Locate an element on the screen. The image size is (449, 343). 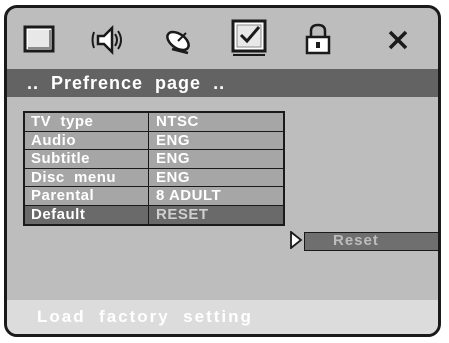
help-text: Load factory setting is located at coordinates (145, 316).